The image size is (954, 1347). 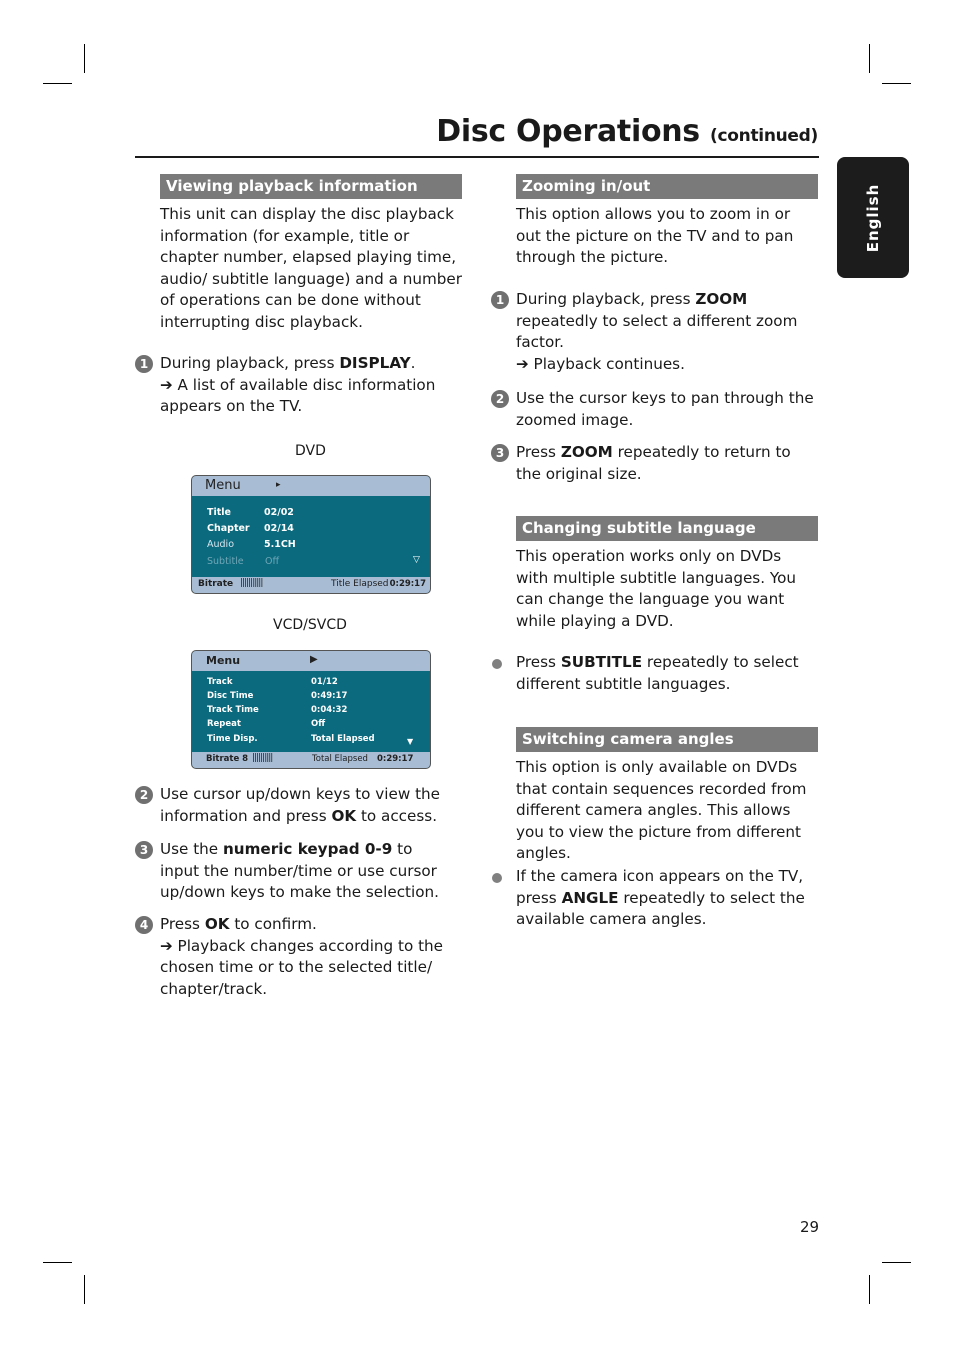 I want to click on osd-row-label: Audio, so click(x=221, y=544).